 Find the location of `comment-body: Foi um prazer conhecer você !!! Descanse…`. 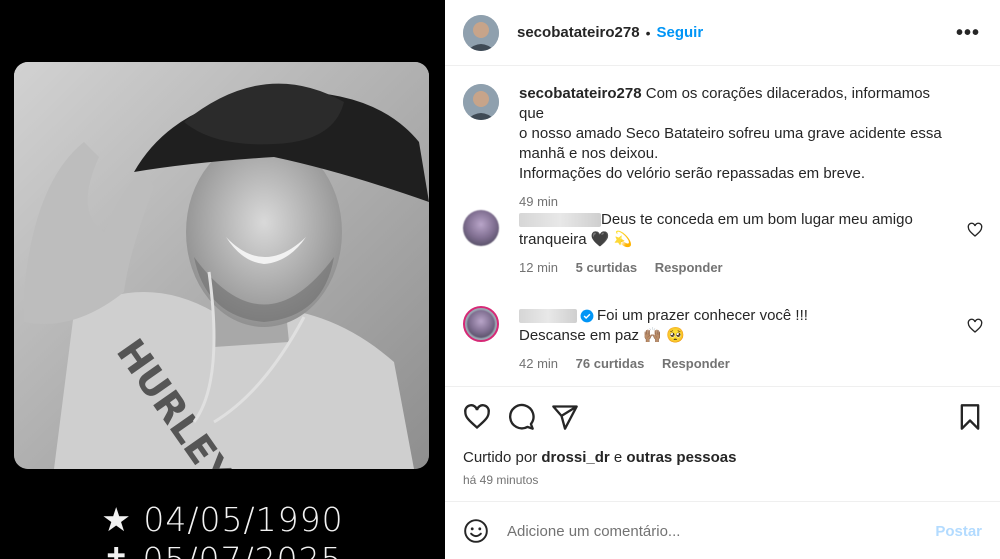

comment-body: Foi um prazer conhecer você !!! Descanse… is located at coordinates (739, 340).